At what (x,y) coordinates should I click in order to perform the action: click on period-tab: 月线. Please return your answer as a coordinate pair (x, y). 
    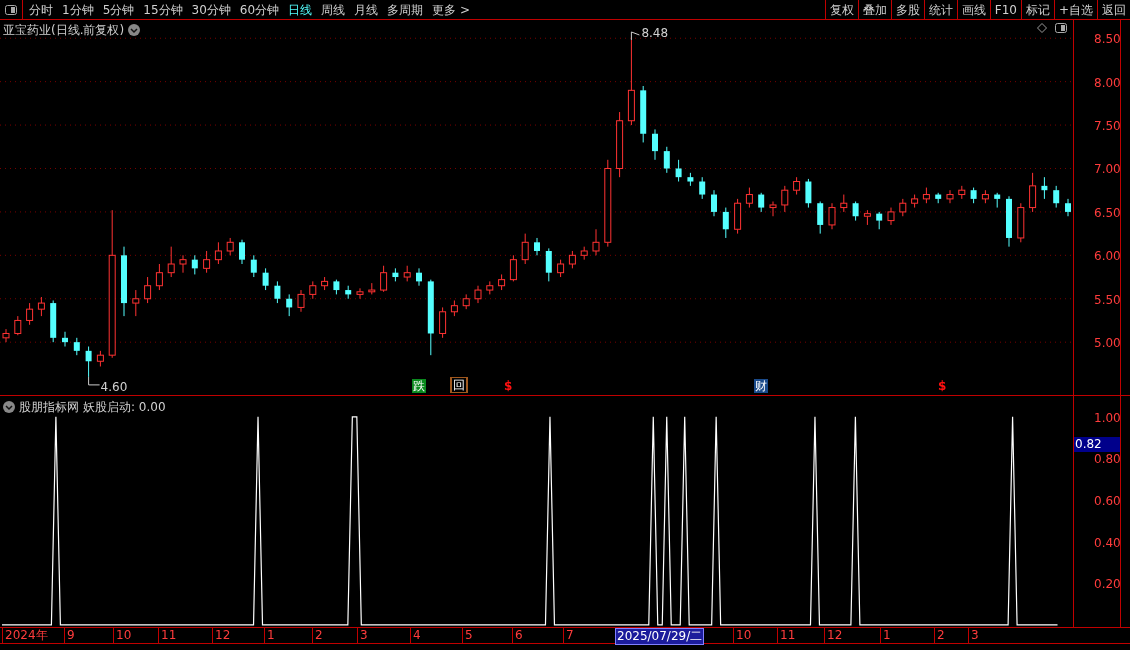
    Looking at the image, I should click on (366, 9).